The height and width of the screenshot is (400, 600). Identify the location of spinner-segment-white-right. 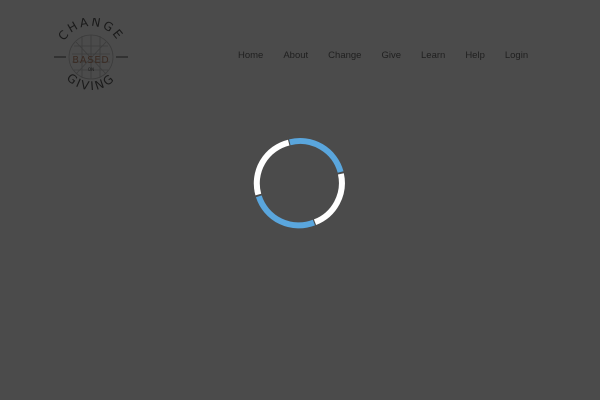
(329, 199).